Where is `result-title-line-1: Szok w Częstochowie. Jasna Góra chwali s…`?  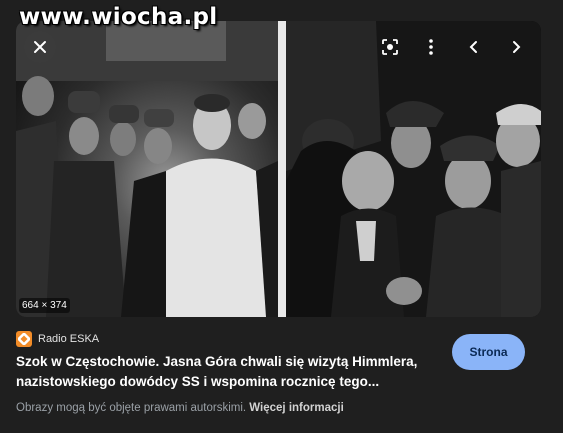
result-title-line-1: Szok w Częstochowie. Jasna Góra chwali s… is located at coordinates (217, 361).